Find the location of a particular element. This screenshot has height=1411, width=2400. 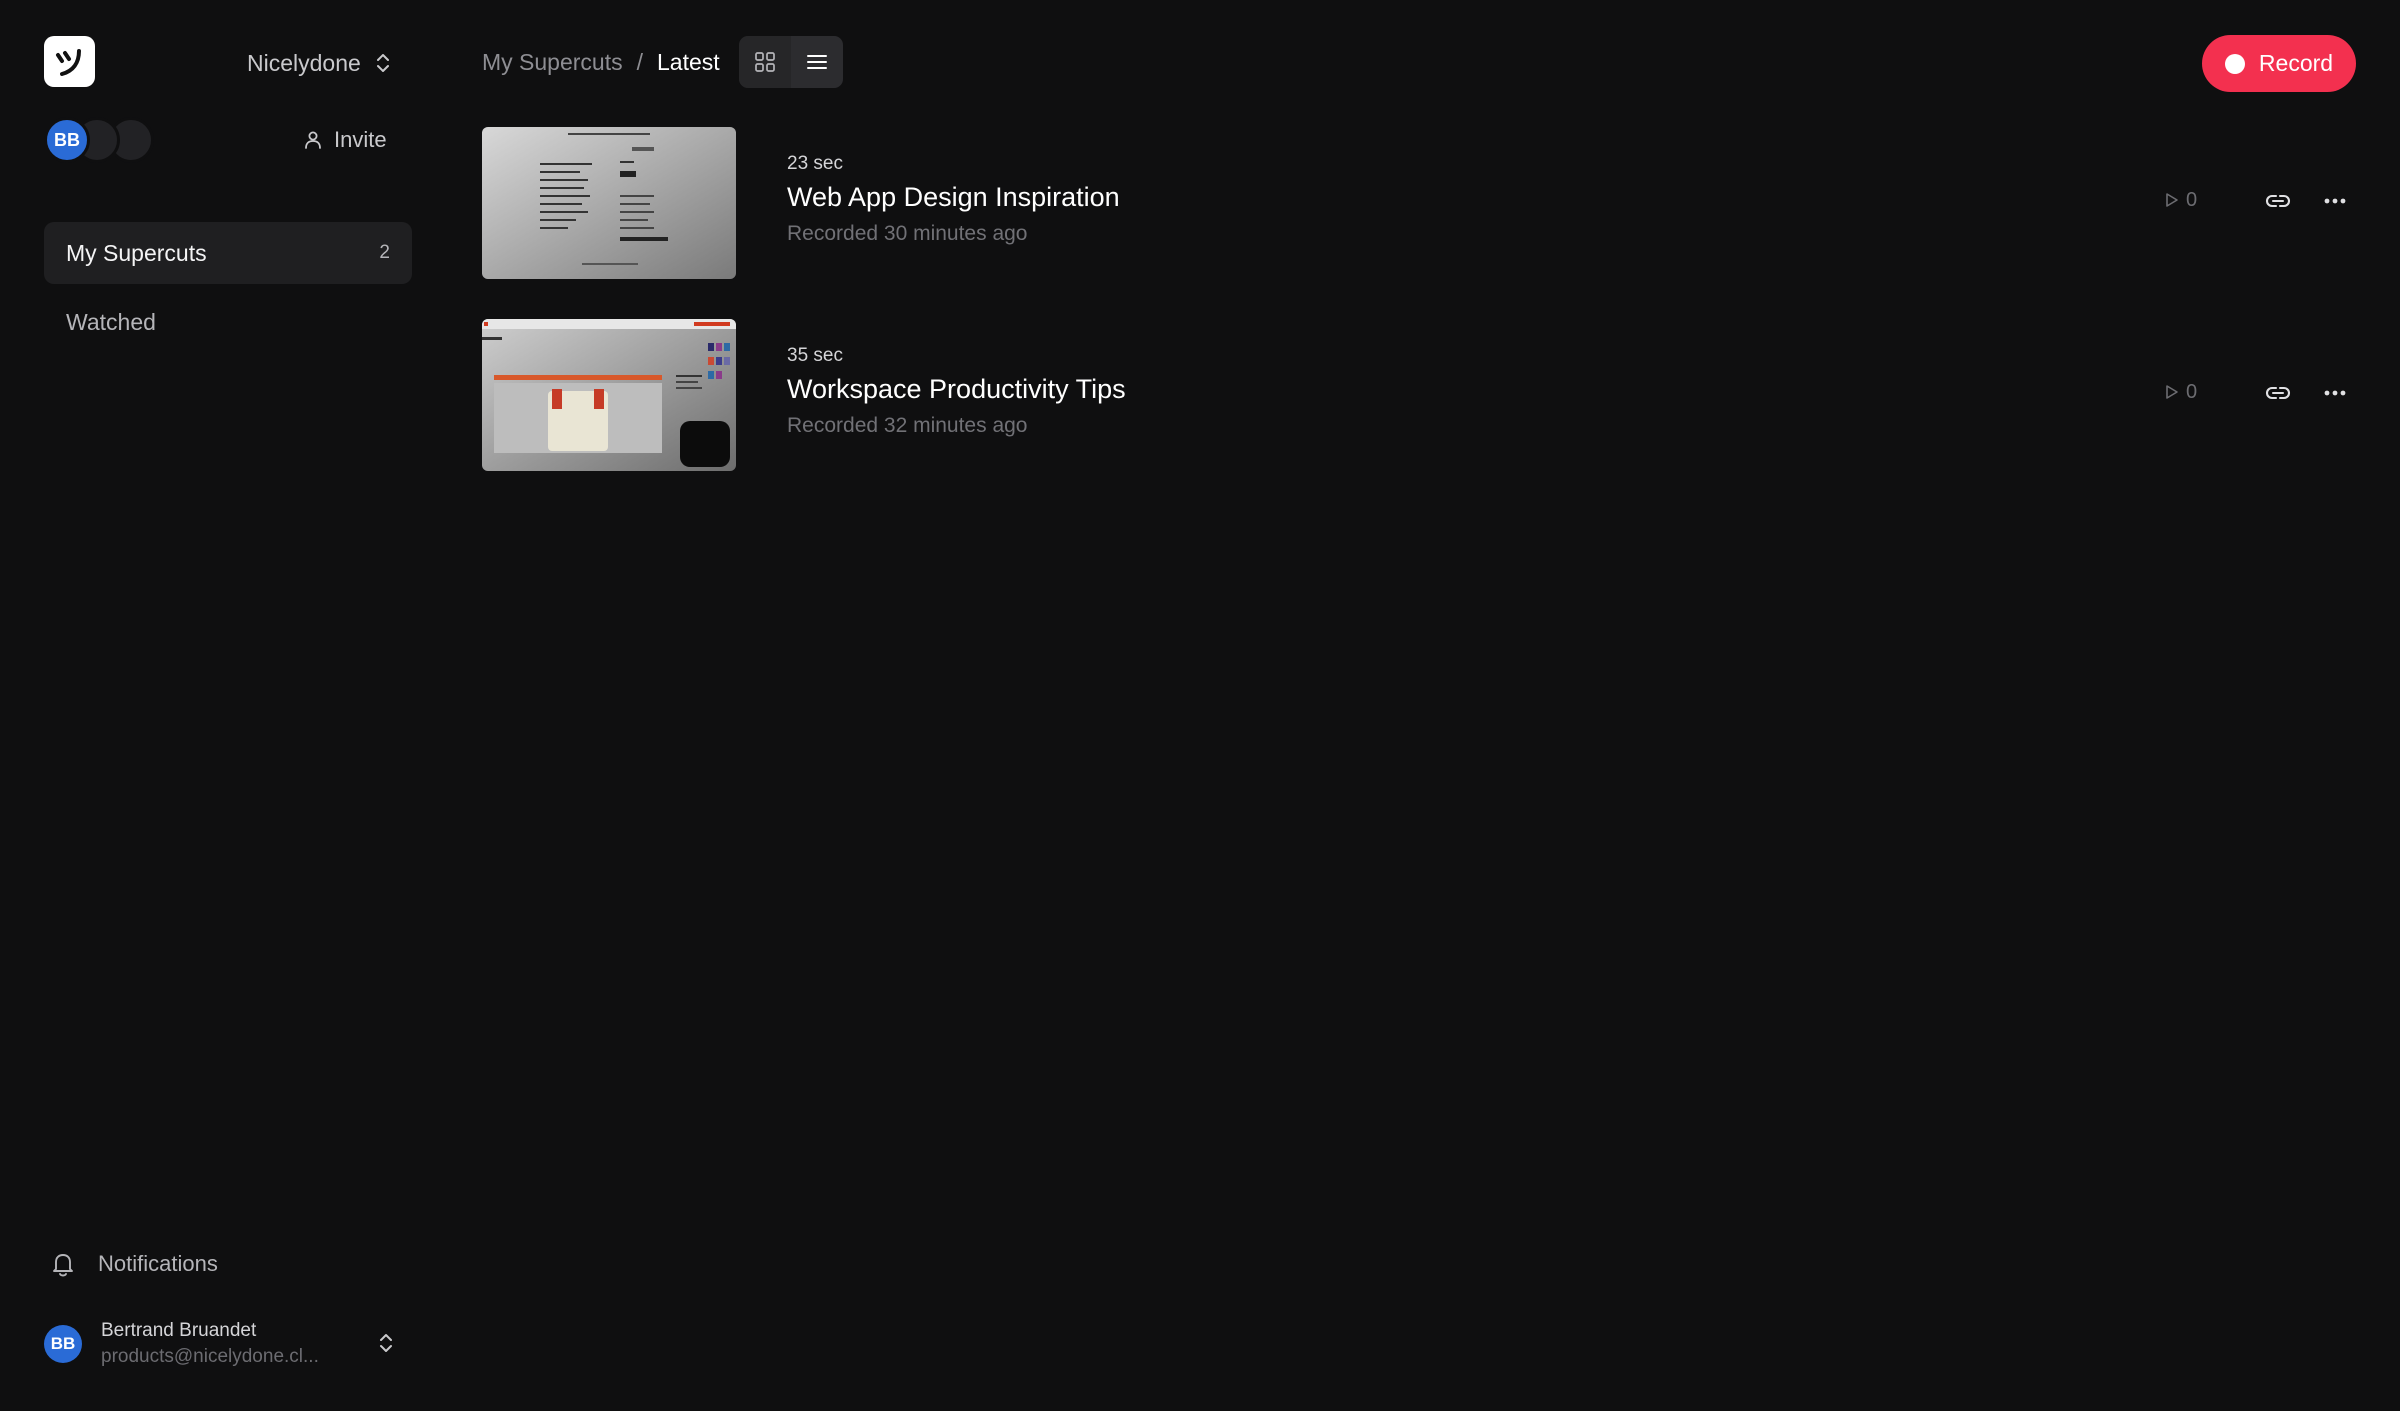

invite-button: Invite is located at coordinates (345, 140).